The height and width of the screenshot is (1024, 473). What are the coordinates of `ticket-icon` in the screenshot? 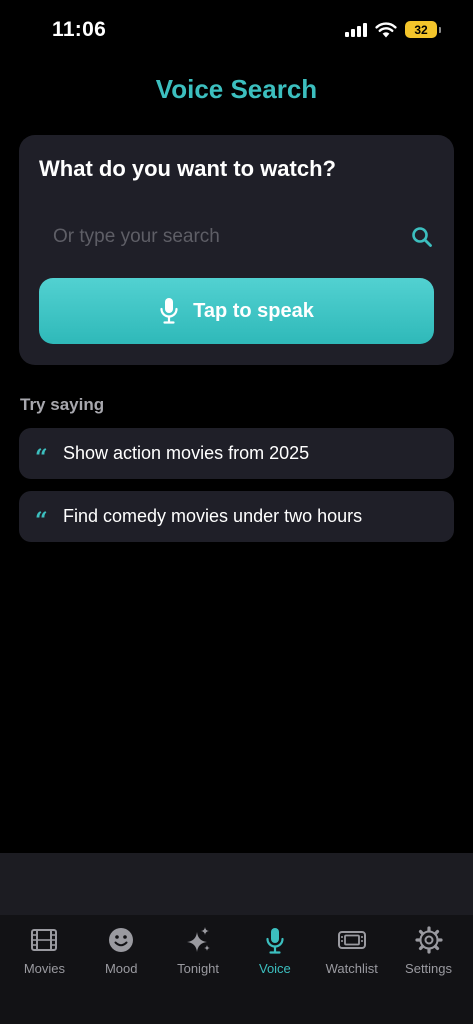 It's located at (351, 940).